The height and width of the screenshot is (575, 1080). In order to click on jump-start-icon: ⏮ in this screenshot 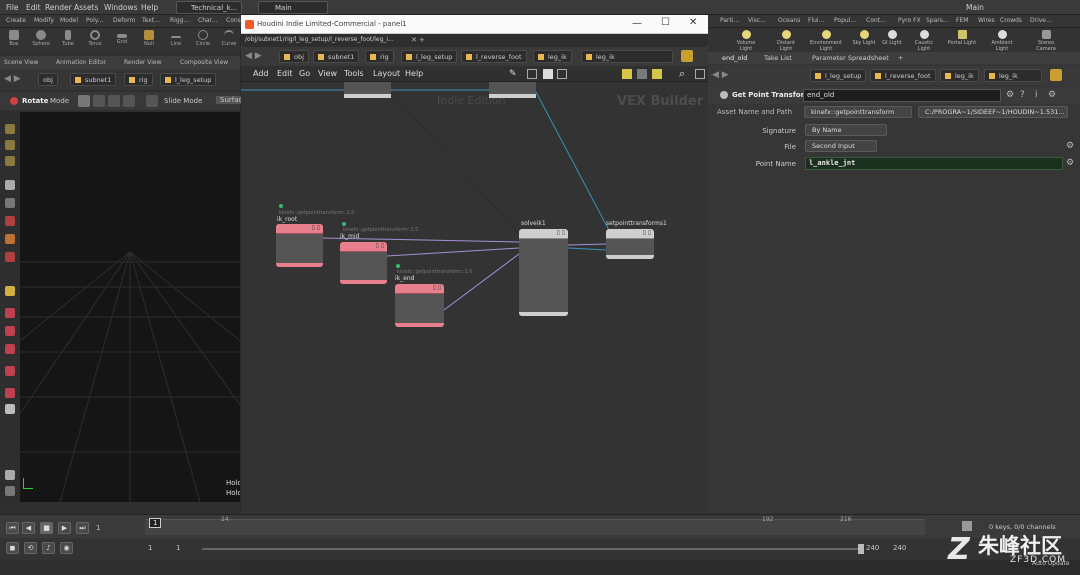, I will do `click(12, 528)`.